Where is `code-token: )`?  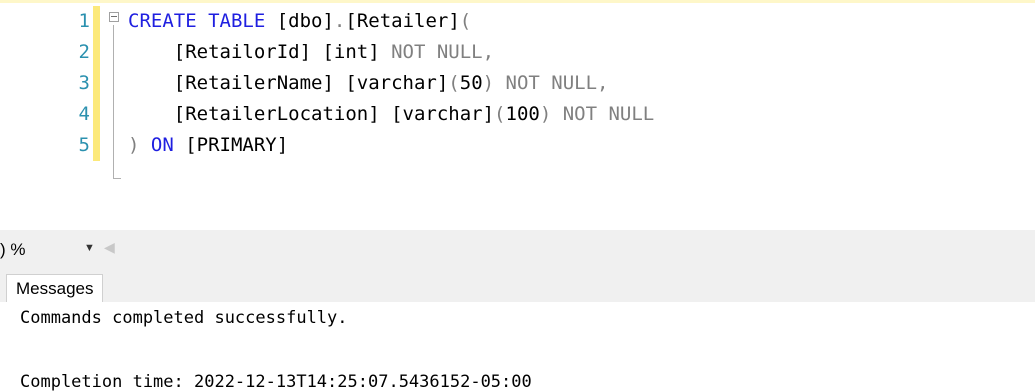 code-token: ) is located at coordinates (134, 145).